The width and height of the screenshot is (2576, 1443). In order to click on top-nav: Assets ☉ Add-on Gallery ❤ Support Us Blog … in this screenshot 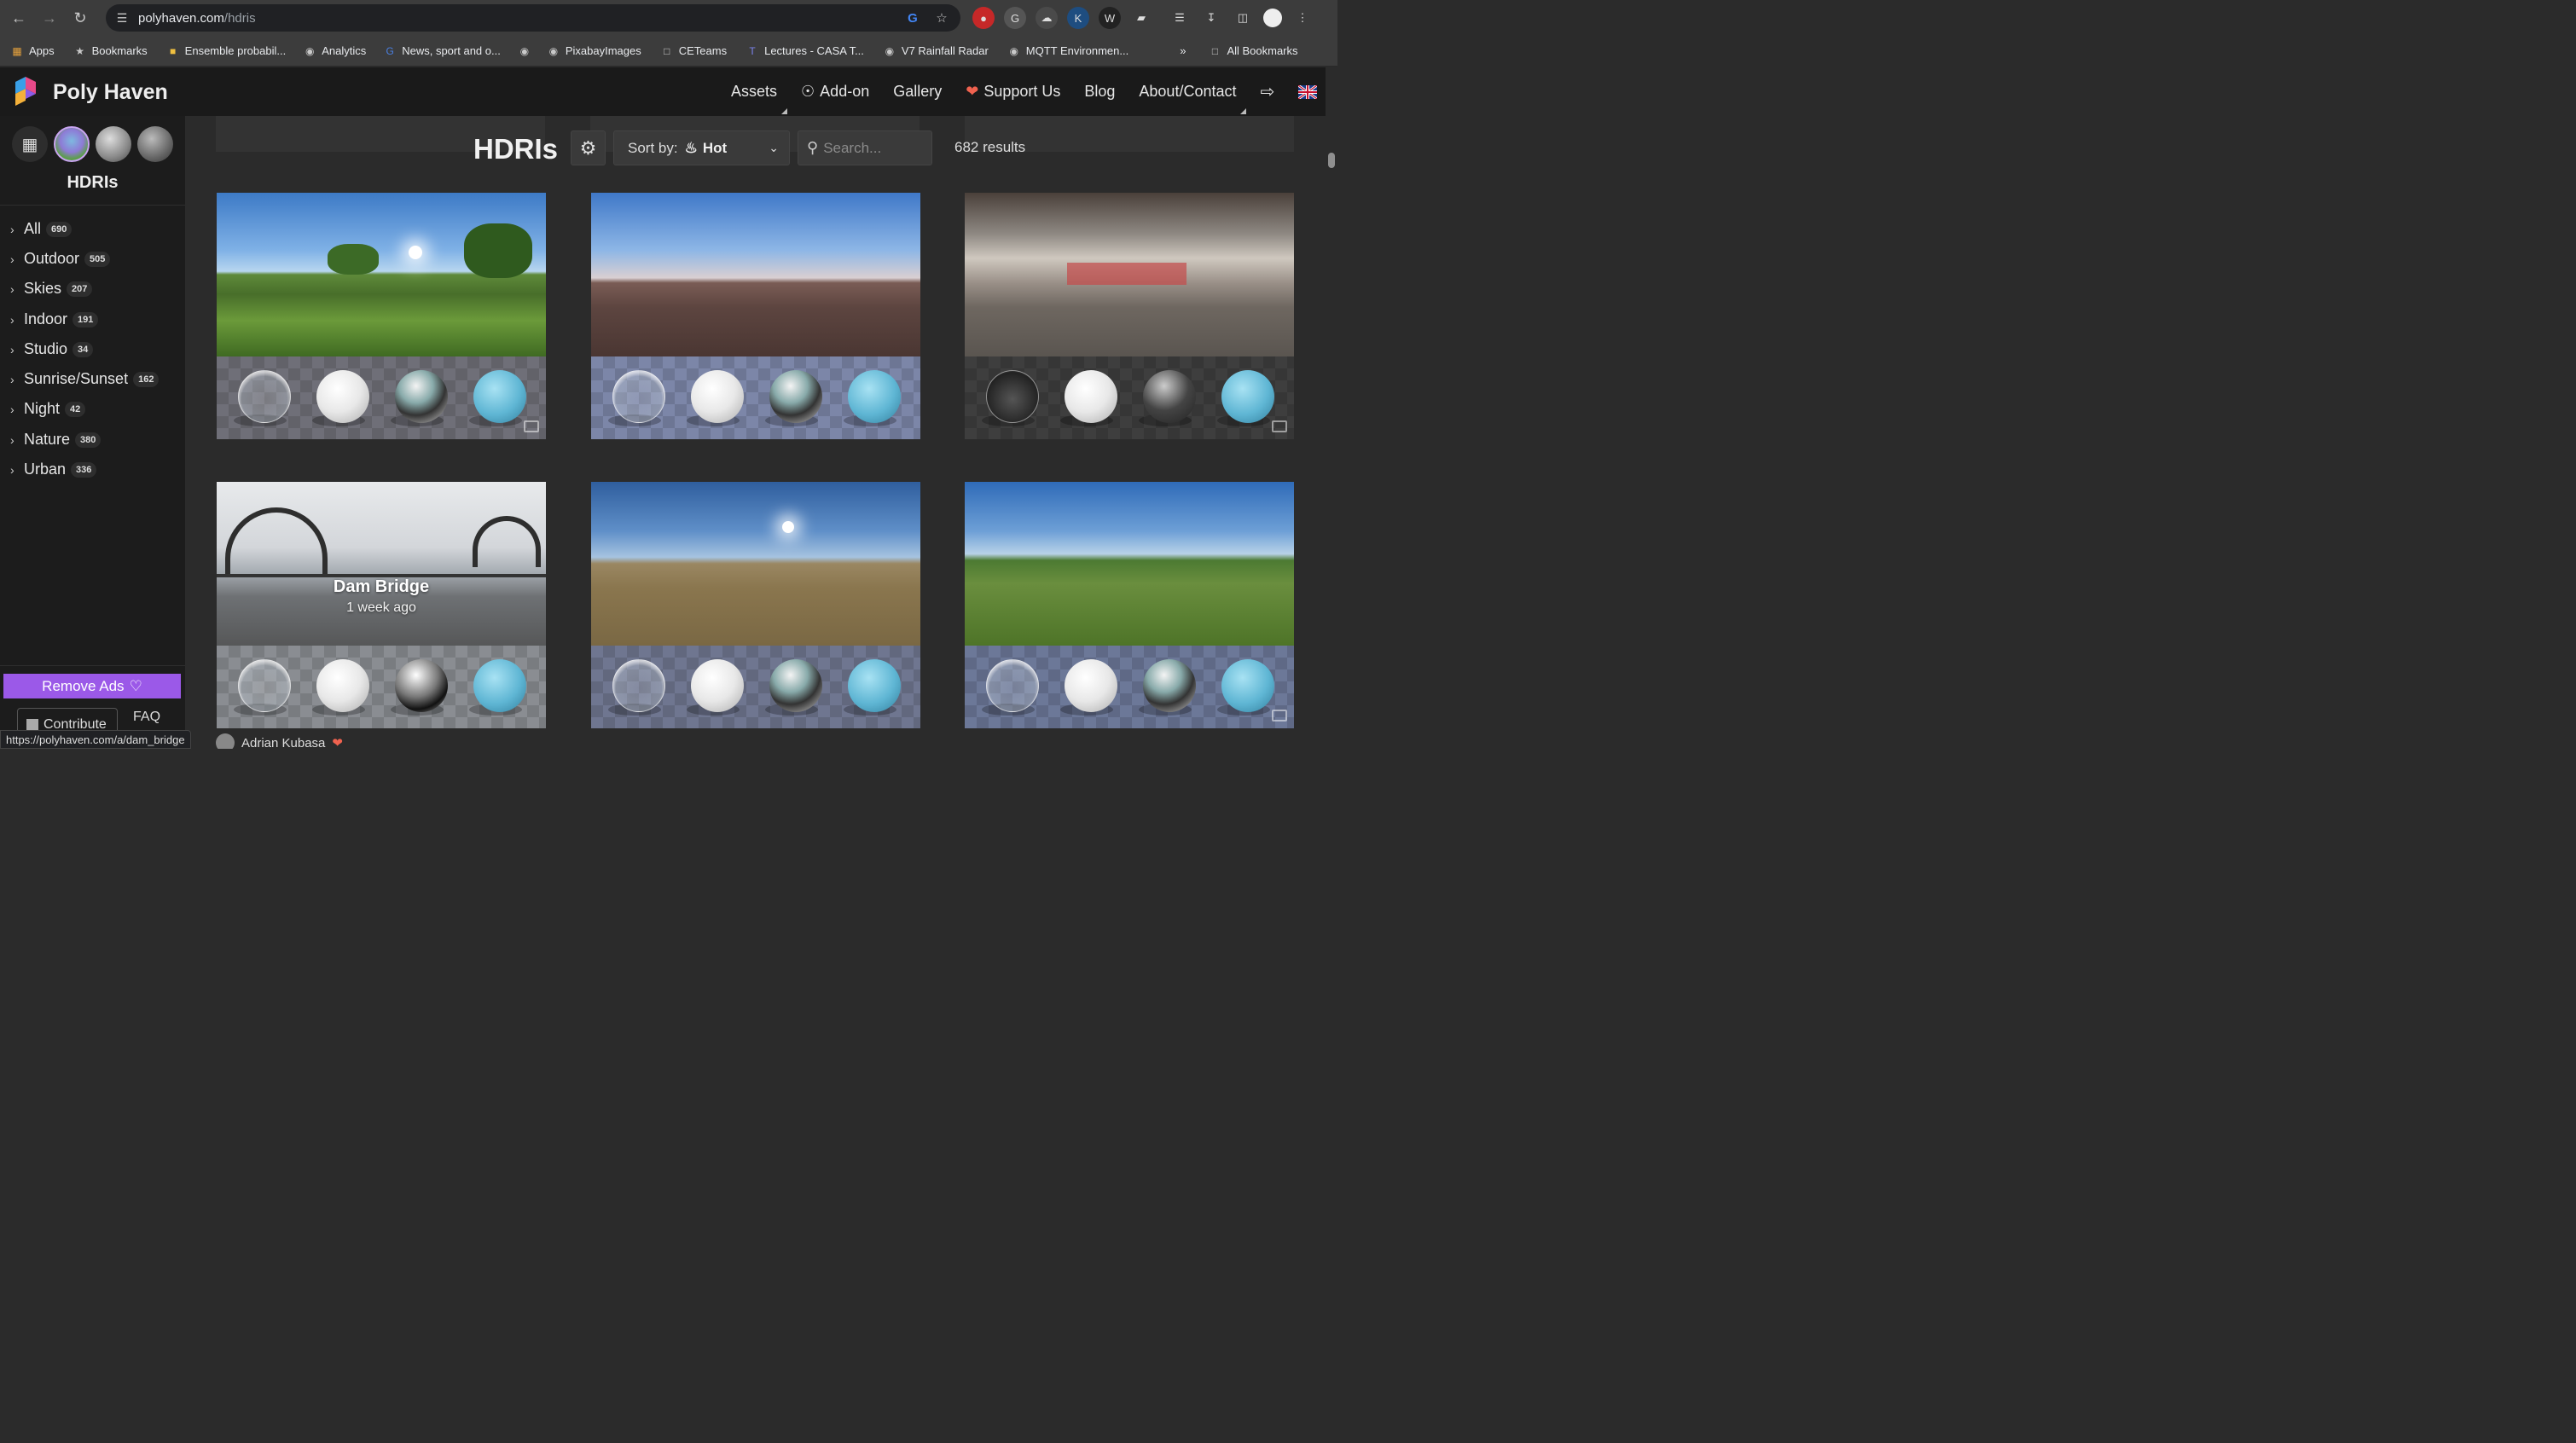, I will do `click(1024, 91)`.